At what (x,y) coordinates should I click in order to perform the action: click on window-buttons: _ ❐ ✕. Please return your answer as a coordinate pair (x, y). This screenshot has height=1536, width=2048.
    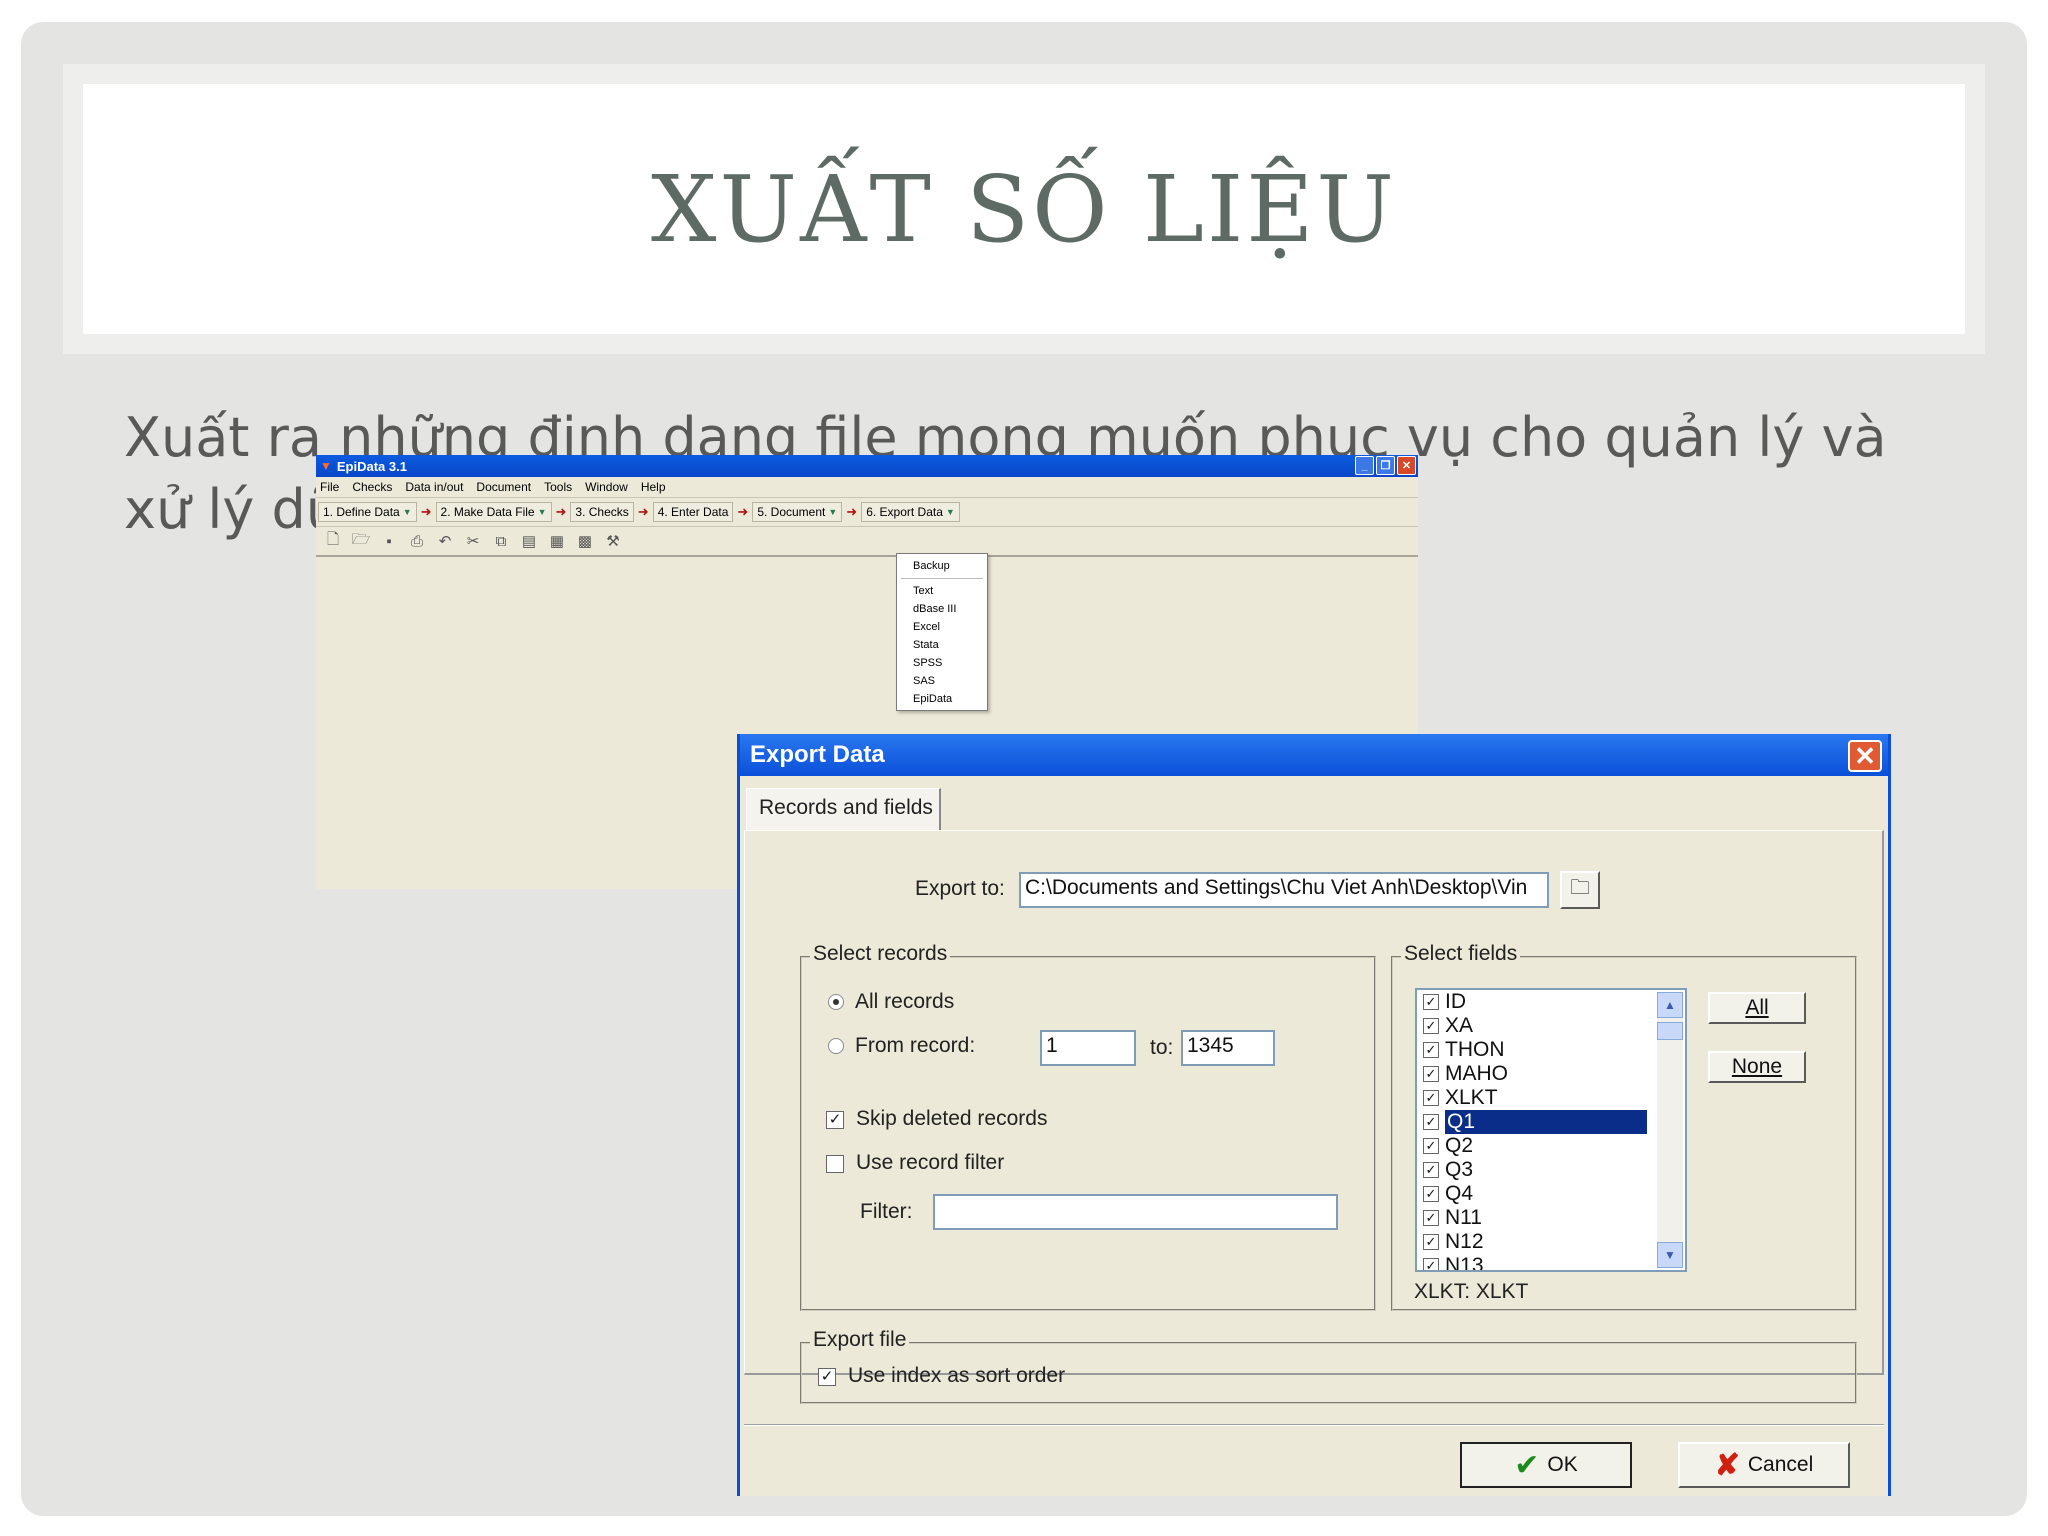
    Looking at the image, I should click on (1385, 465).